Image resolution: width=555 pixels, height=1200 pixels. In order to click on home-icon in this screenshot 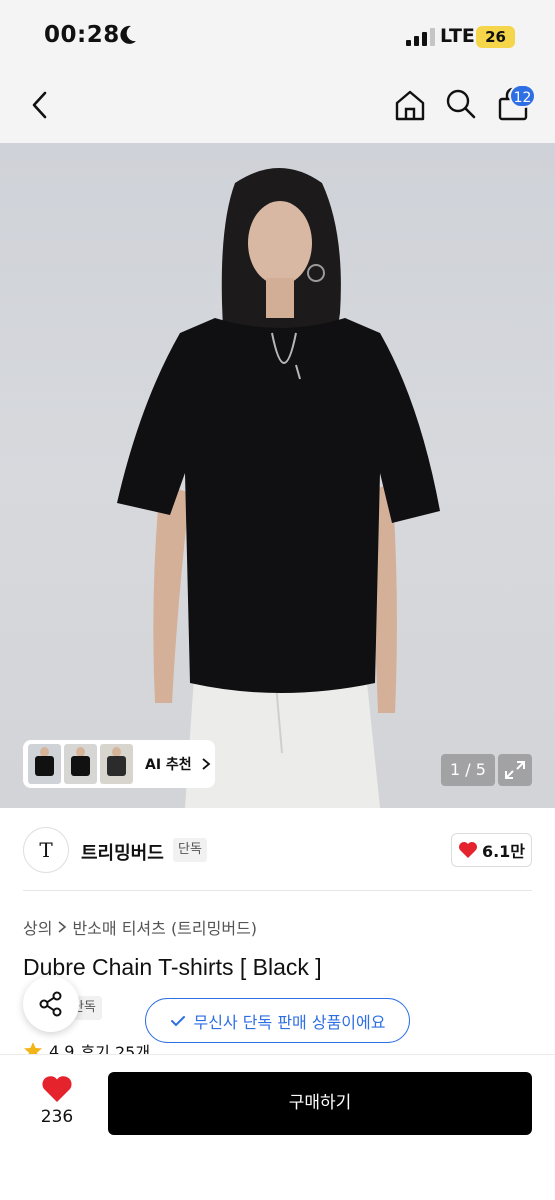, I will do `click(410, 105)`.